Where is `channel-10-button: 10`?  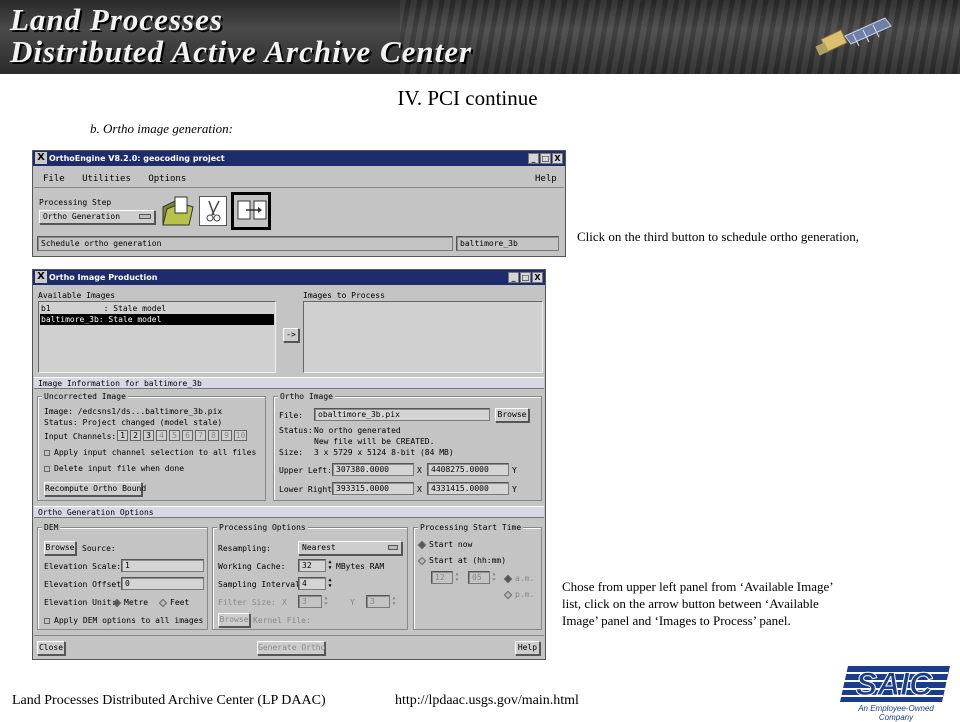 channel-10-button: 10 is located at coordinates (240, 435).